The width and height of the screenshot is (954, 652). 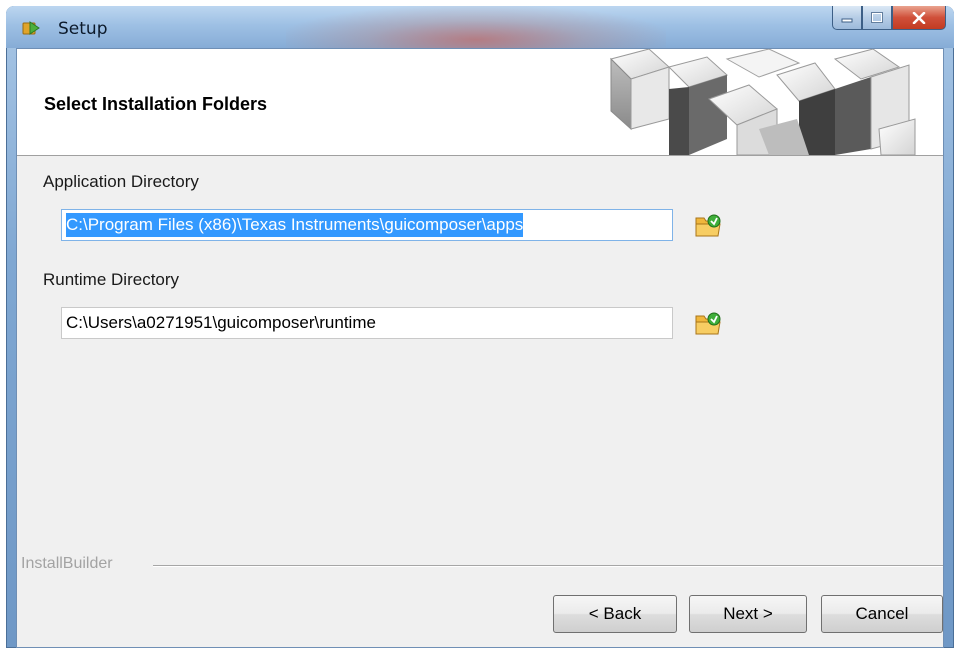 I want to click on cancel-button: Cancel, so click(x=882, y=614).